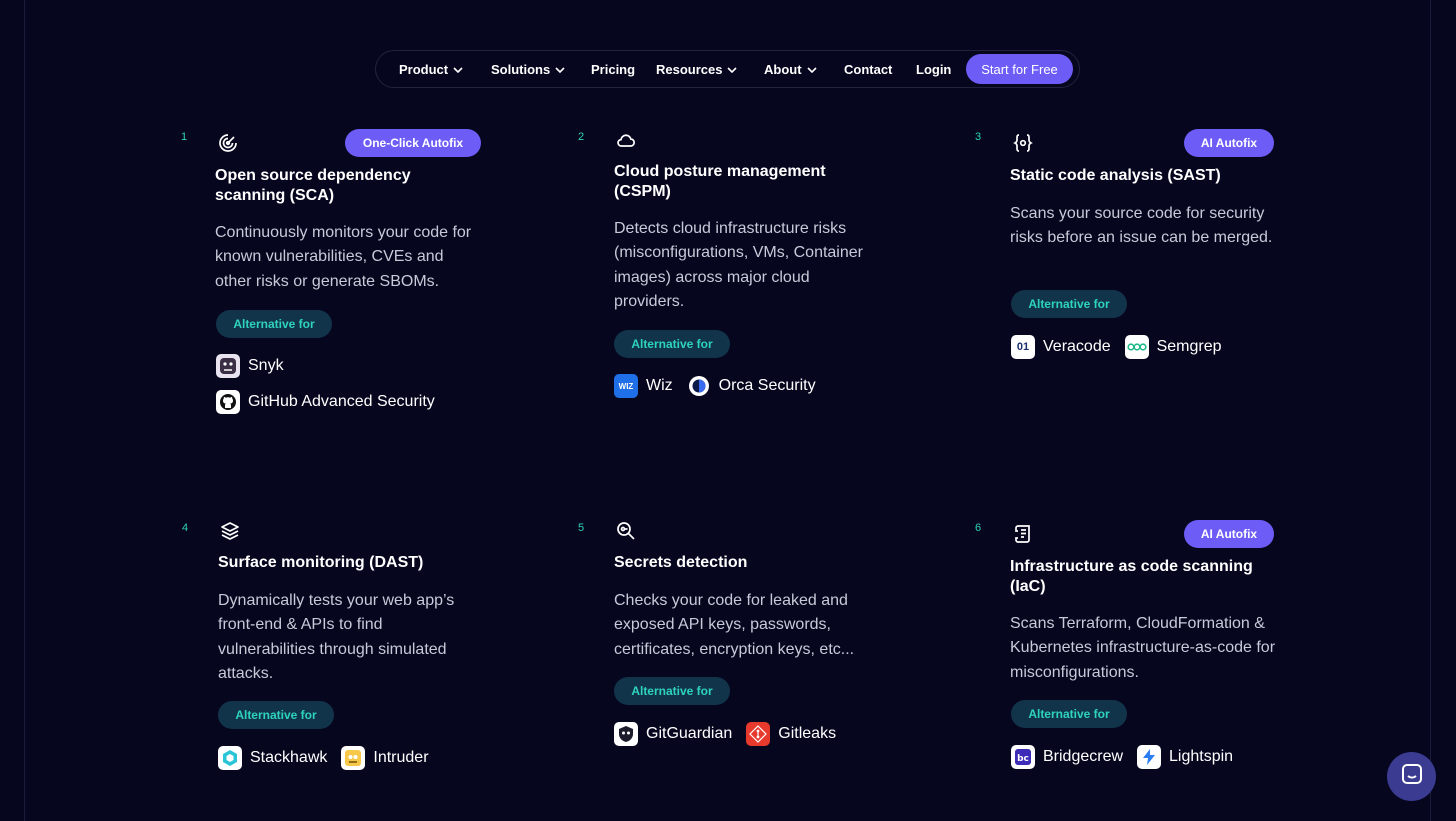 The height and width of the screenshot is (821, 1456). What do you see at coordinates (185, 528) in the screenshot?
I see `card-number: 4` at bounding box center [185, 528].